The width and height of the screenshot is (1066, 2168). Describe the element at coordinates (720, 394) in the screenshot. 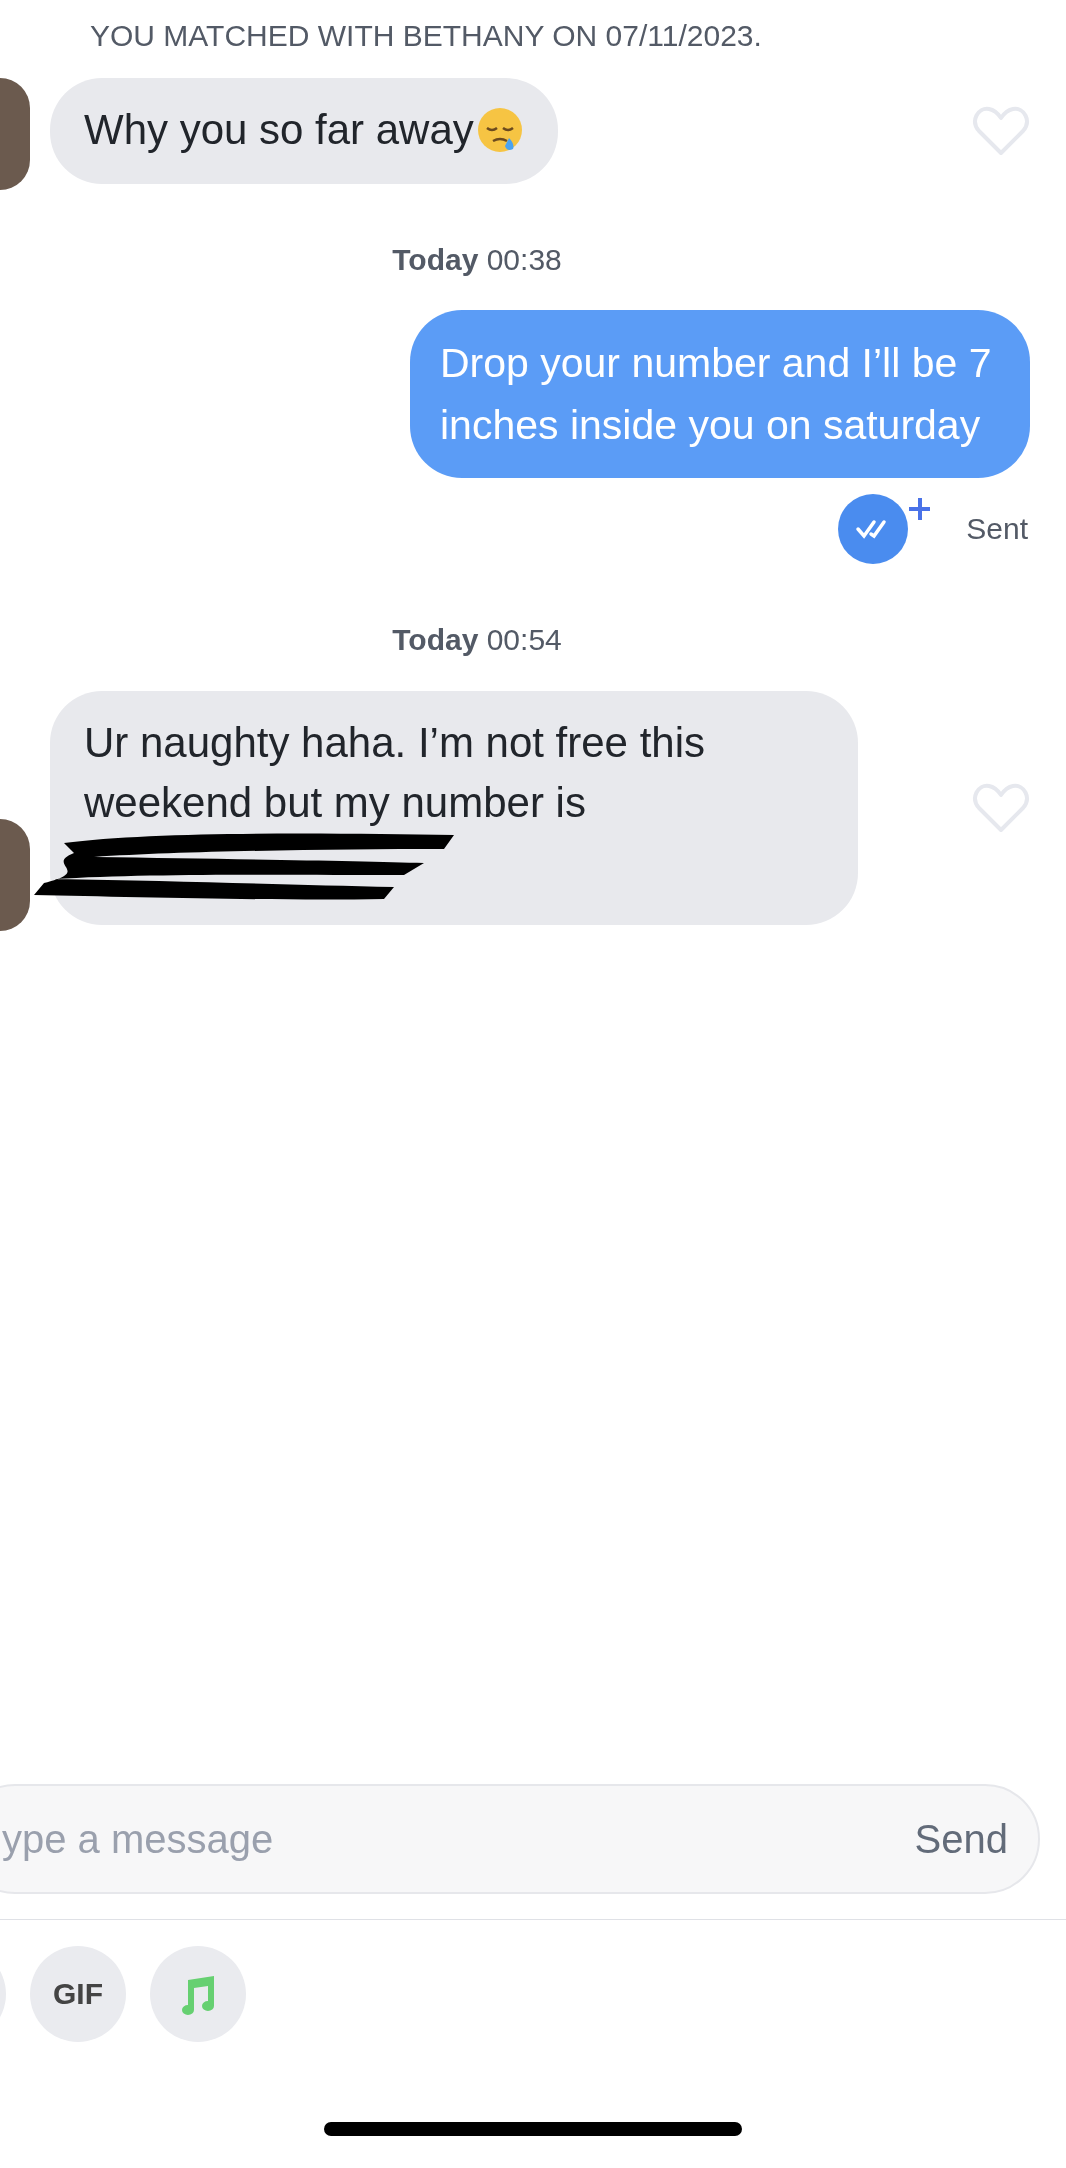

I see `sent-message: Drop your number and I’ll be 7 inches inside you on saturday` at that location.